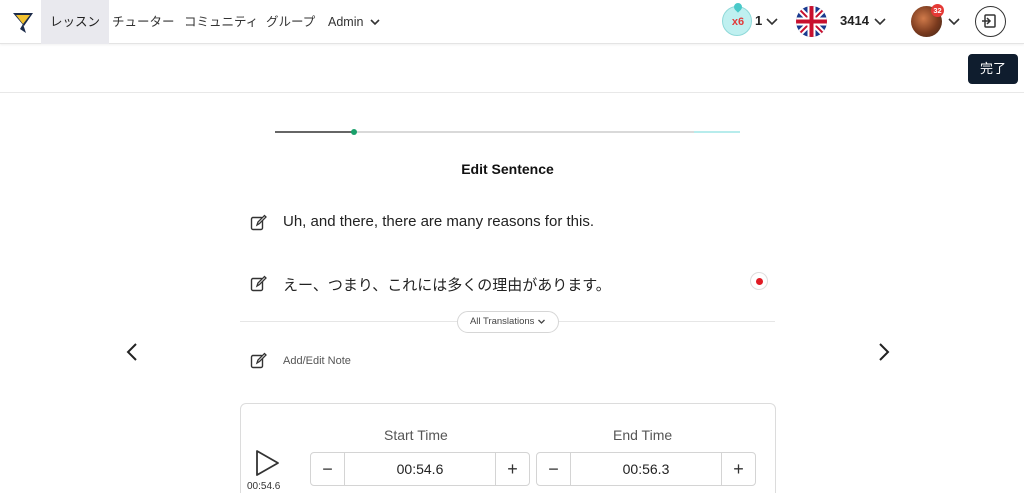  What do you see at coordinates (717, 132) in the screenshot?
I see `progress-tail` at bounding box center [717, 132].